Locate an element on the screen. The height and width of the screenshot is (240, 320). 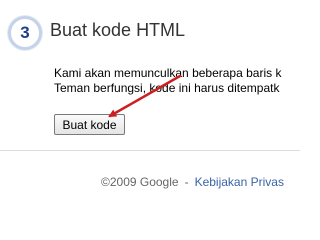
description-line-1: Kami akan memunculkan beberapa baris k is located at coordinates (168, 73).